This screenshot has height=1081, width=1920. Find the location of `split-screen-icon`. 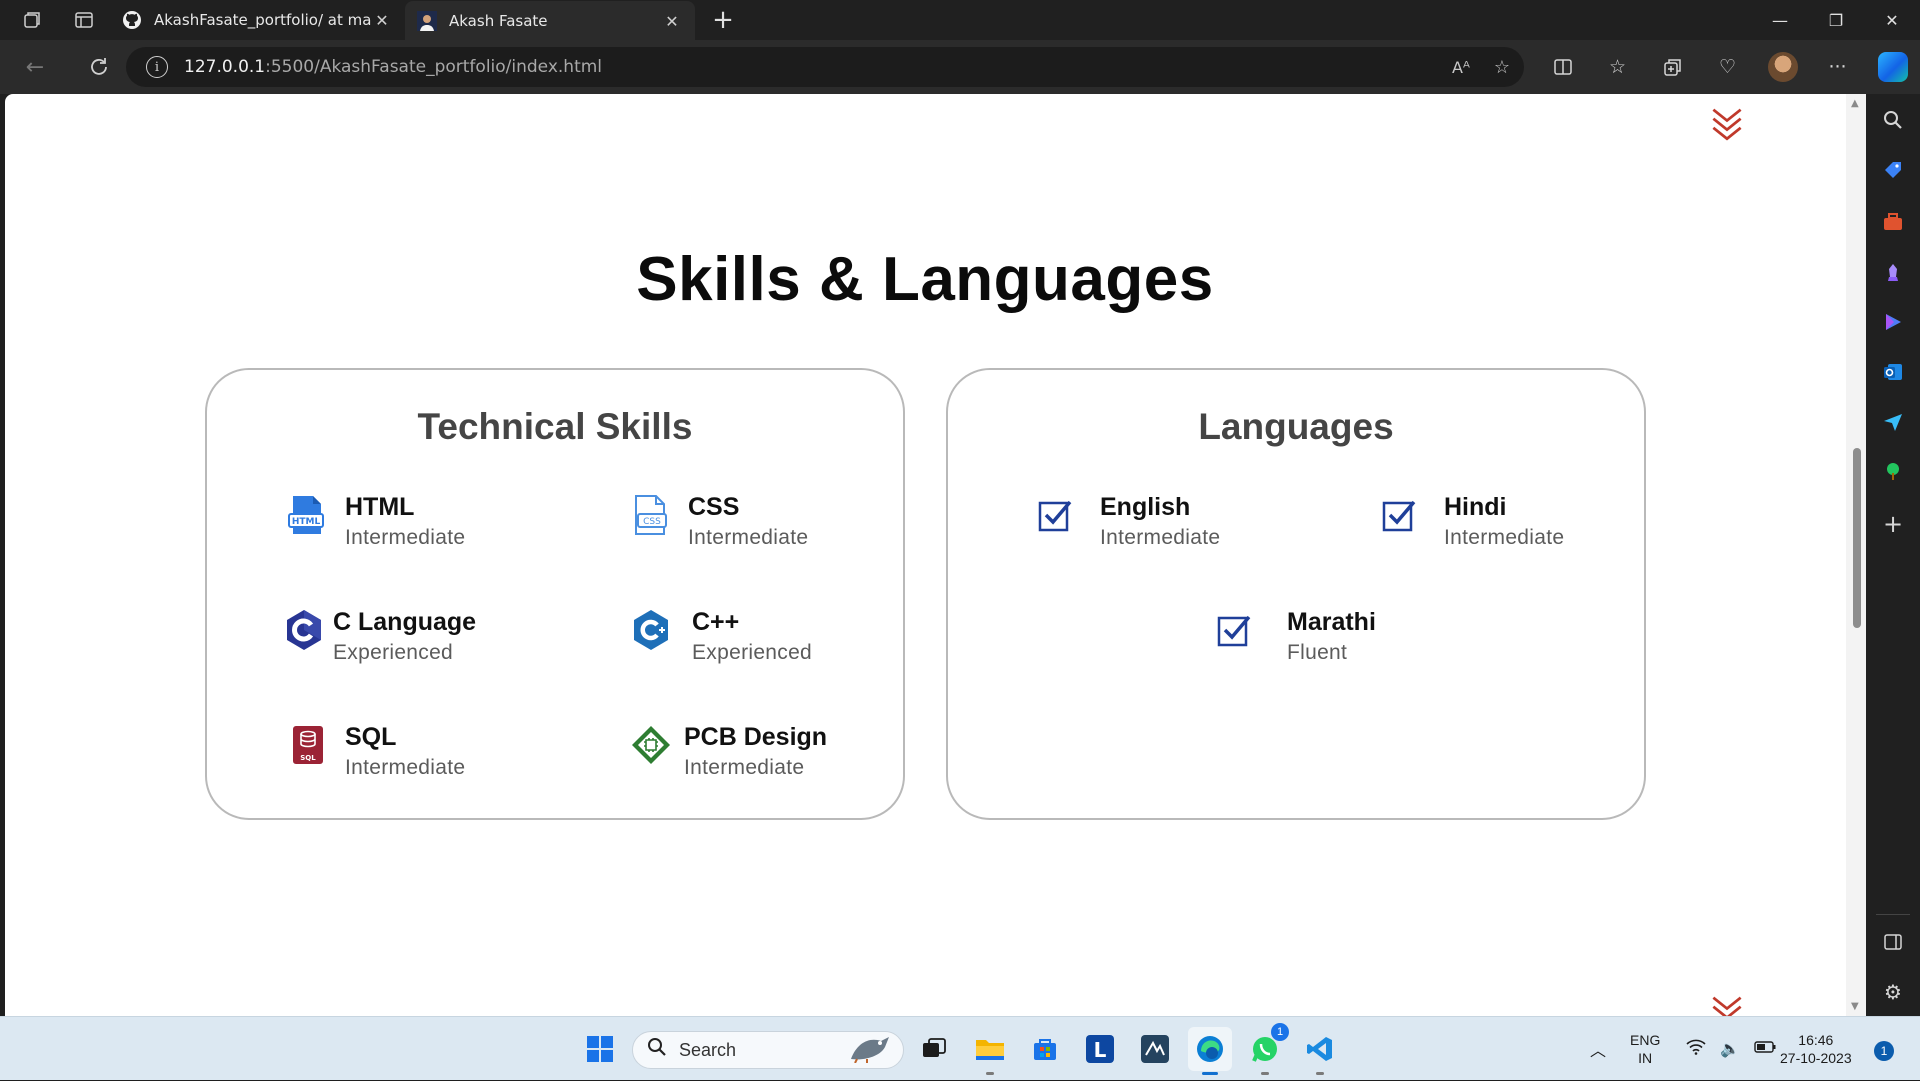

split-screen-icon is located at coordinates (1562, 67).